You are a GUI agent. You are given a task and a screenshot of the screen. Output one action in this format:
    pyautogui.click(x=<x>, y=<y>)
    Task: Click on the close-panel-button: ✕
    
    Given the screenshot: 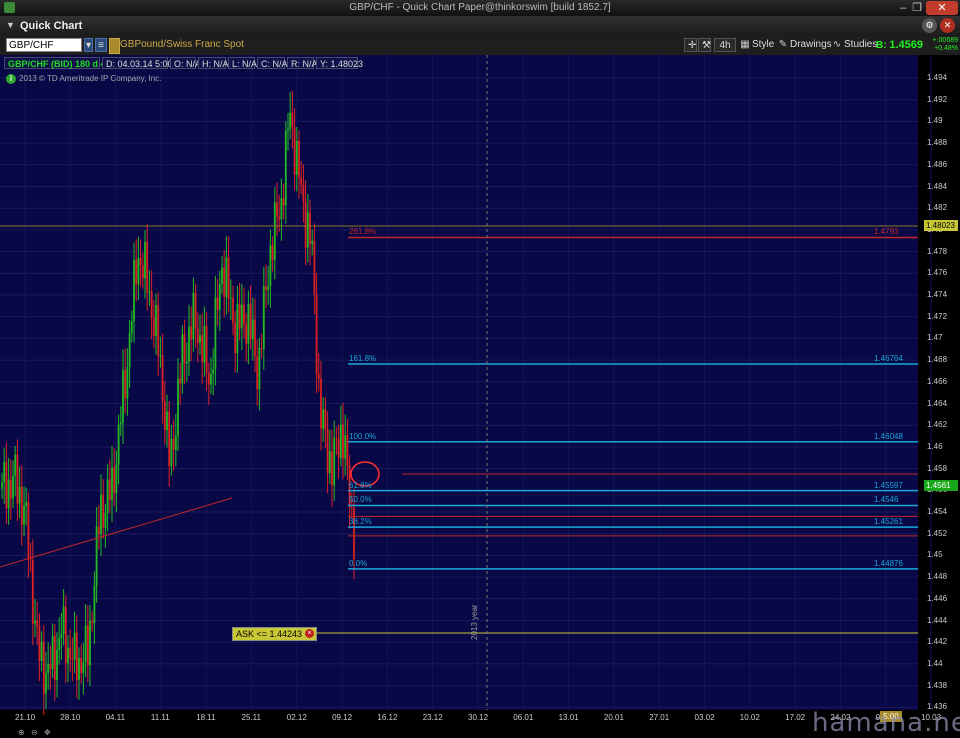 What is the action you would take?
    pyautogui.click(x=947, y=25)
    